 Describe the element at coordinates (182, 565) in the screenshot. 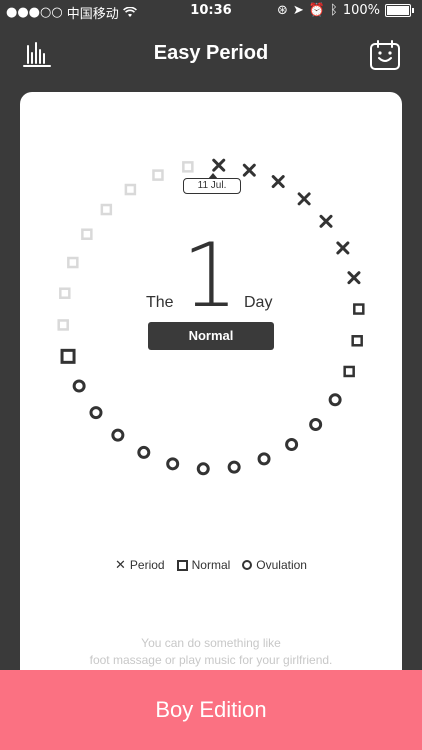

I see `square-icon` at that location.